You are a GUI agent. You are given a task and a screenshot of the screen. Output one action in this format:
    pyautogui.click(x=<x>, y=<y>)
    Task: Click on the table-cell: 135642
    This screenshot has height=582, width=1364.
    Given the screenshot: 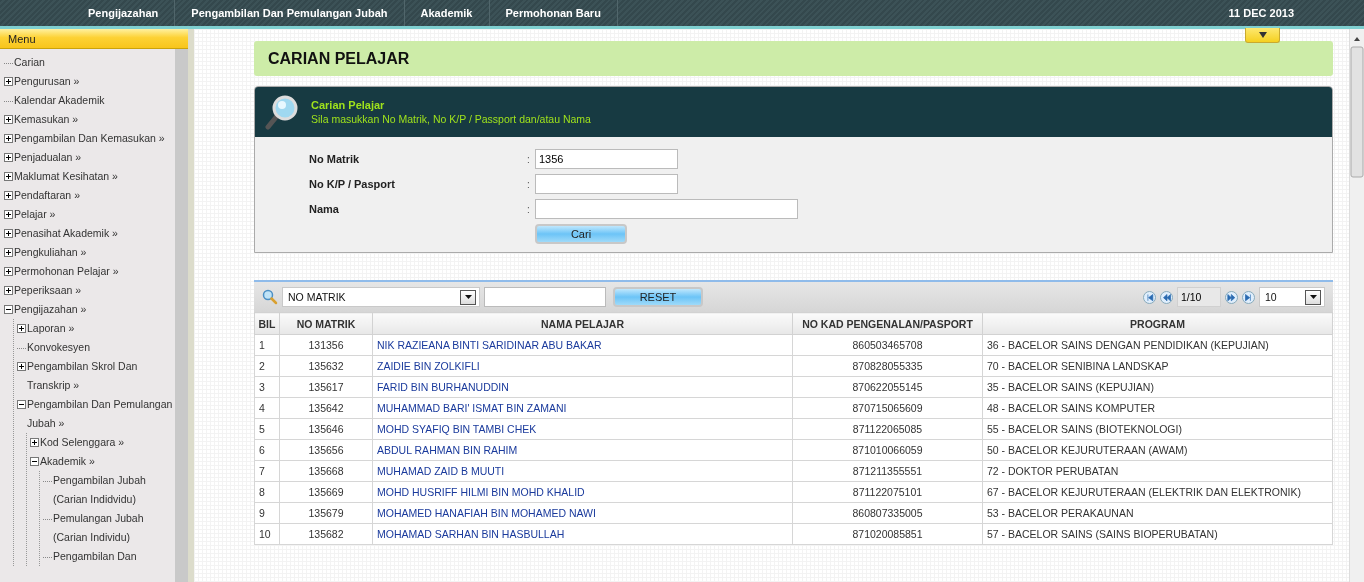 What is the action you would take?
    pyautogui.click(x=326, y=408)
    